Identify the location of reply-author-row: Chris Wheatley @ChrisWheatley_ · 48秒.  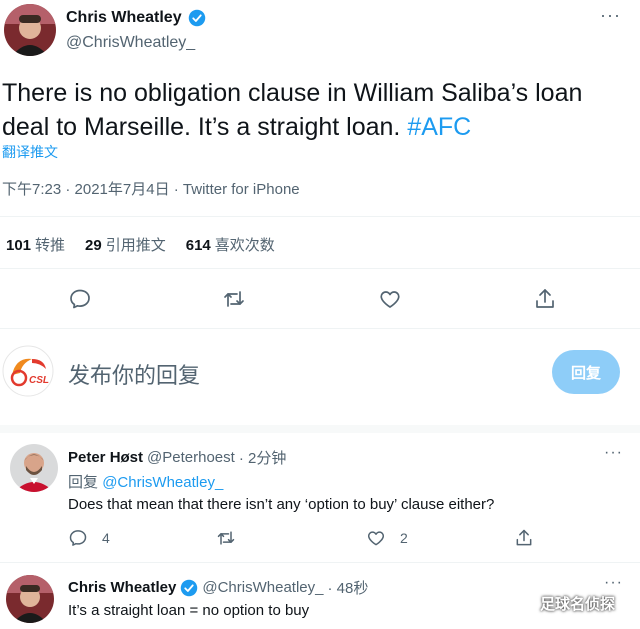
(218, 587).